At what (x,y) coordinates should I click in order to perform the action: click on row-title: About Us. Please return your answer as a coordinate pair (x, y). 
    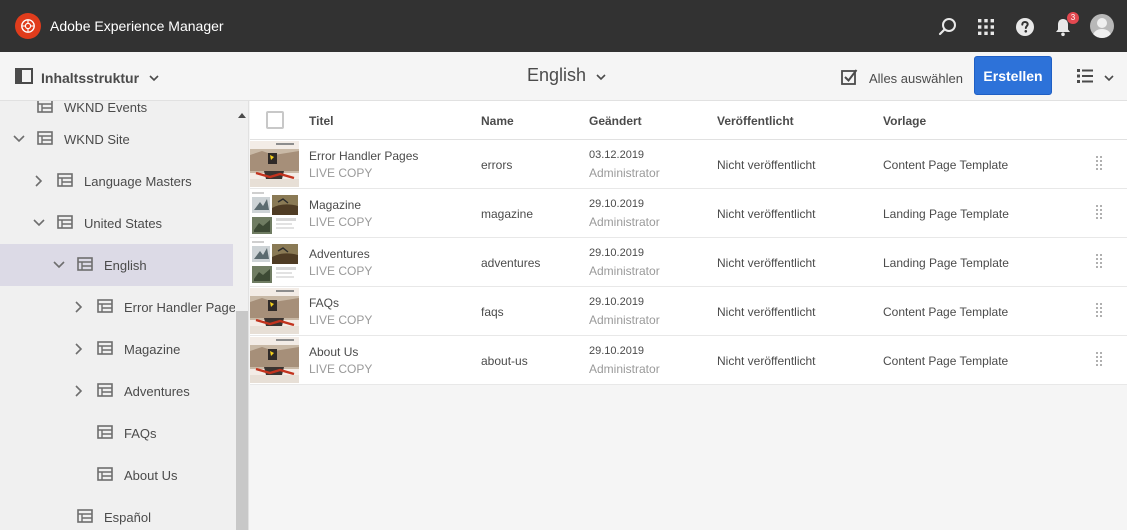
    Looking at the image, I should click on (334, 352).